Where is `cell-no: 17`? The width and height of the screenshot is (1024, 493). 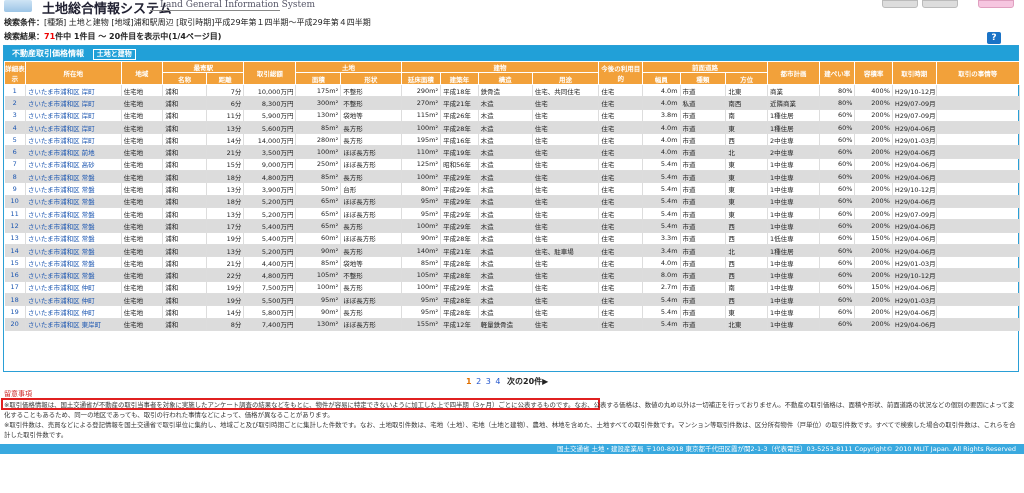 cell-no: 17 is located at coordinates (15, 288).